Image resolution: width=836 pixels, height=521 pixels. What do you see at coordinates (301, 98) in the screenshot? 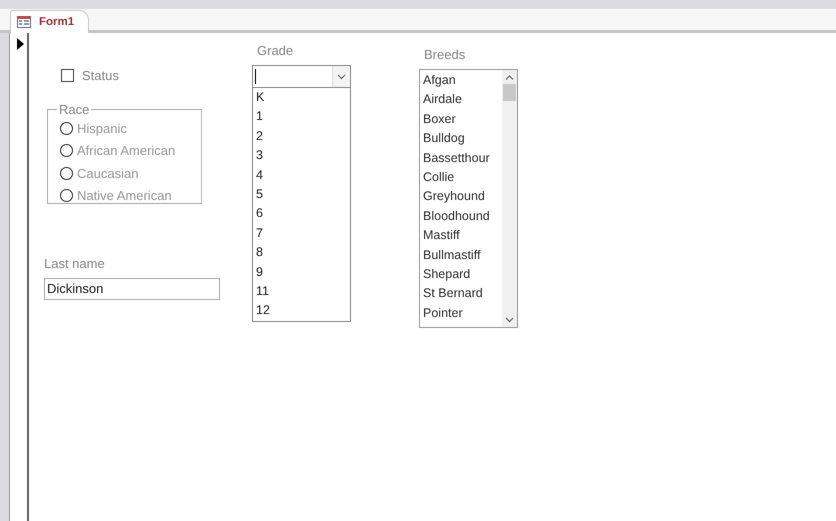
I see `dropdown-option: K` at bounding box center [301, 98].